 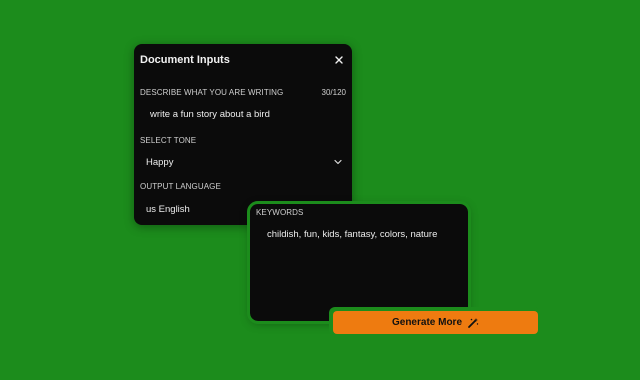 What do you see at coordinates (168, 209) in the screenshot?
I see `language-select: us English` at bounding box center [168, 209].